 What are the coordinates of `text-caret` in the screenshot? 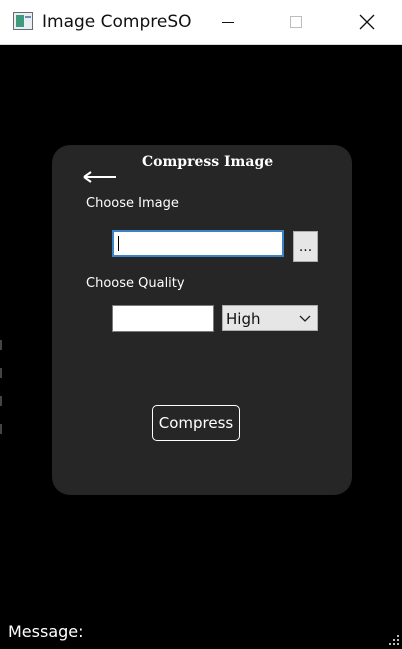 It's located at (118, 243).